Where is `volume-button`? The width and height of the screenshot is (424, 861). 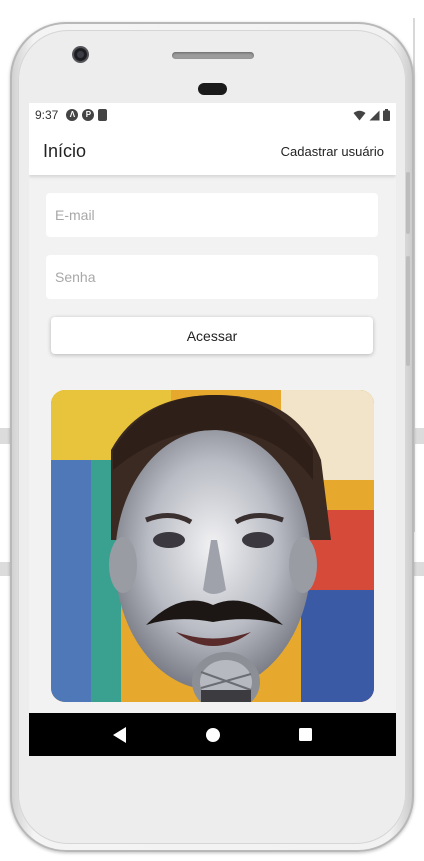
volume-button is located at coordinates (408, 203).